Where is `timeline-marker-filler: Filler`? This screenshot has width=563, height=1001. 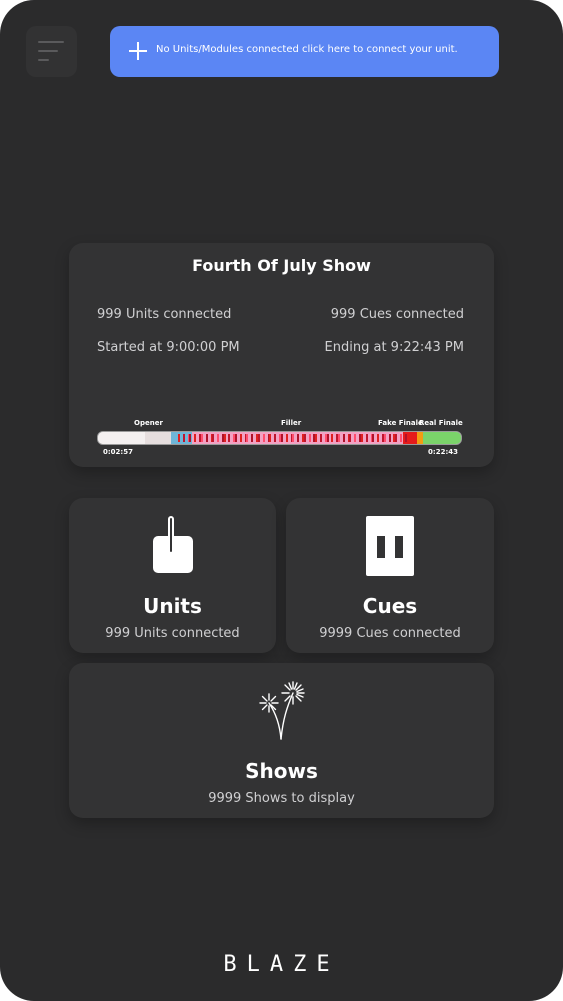
timeline-marker-filler: Filler is located at coordinates (291, 423).